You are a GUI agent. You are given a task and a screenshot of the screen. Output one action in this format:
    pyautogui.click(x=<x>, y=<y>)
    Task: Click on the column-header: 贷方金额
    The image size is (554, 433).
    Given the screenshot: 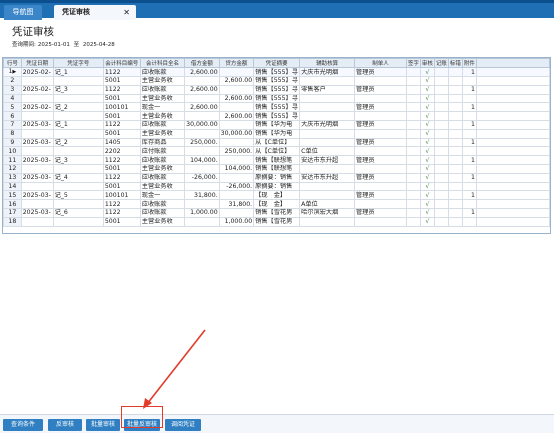 What is the action you would take?
    pyautogui.click(x=236, y=63)
    